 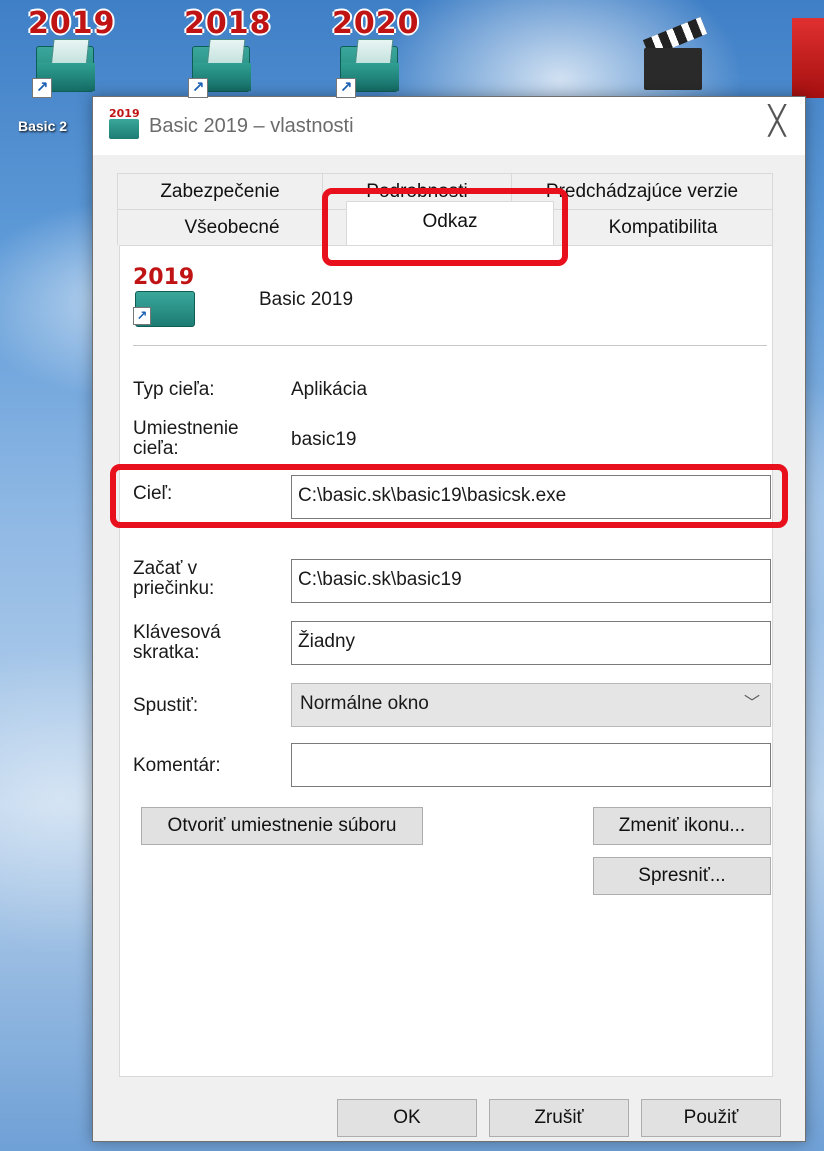 I want to click on close-icon: ╳, so click(x=777, y=120).